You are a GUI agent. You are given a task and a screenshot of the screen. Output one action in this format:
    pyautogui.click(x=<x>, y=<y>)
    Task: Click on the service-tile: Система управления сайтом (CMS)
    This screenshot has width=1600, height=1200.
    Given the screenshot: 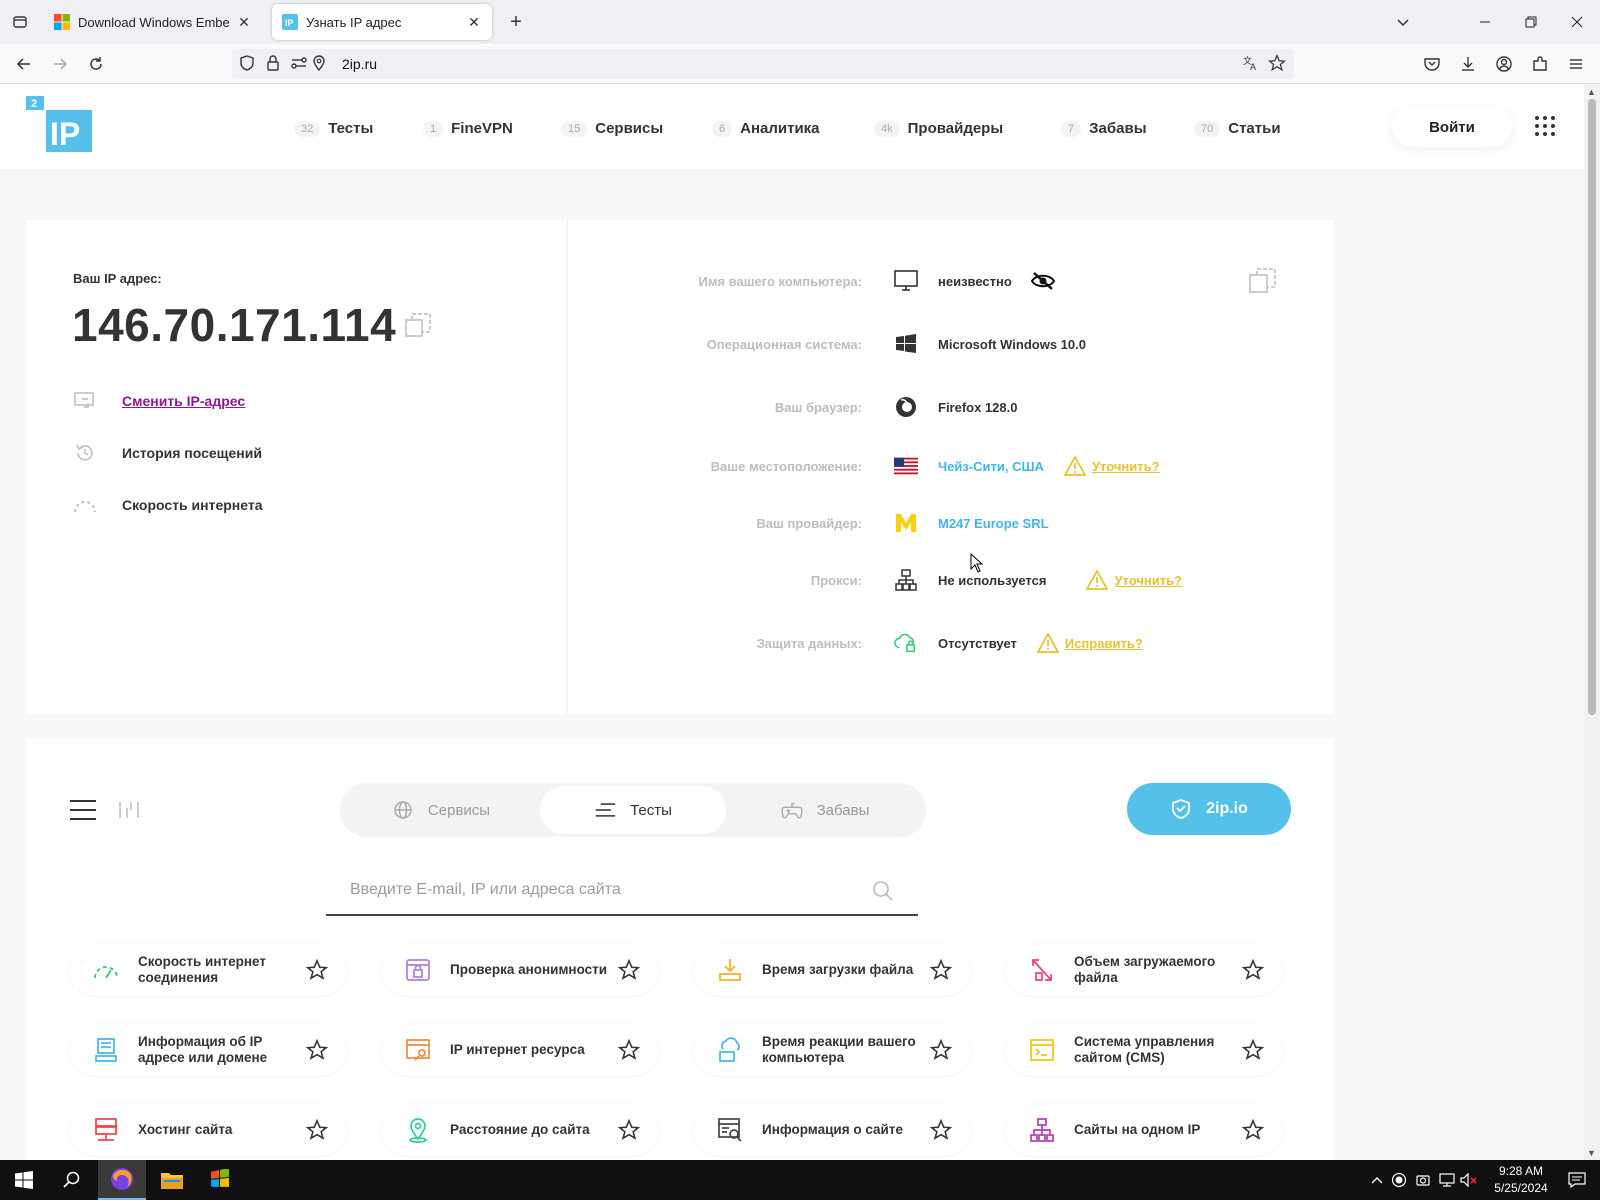 What is the action you would take?
    pyautogui.click(x=1144, y=1050)
    